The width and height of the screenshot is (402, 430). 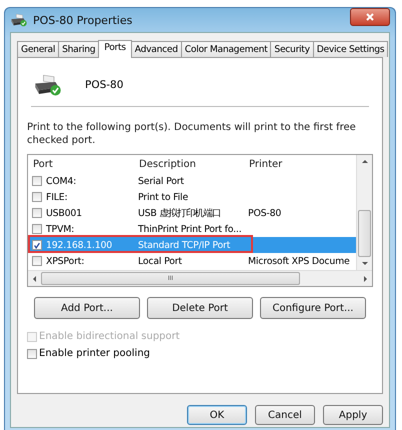 What do you see at coordinates (365, 279) in the screenshot?
I see `scroll-right-arrow` at bounding box center [365, 279].